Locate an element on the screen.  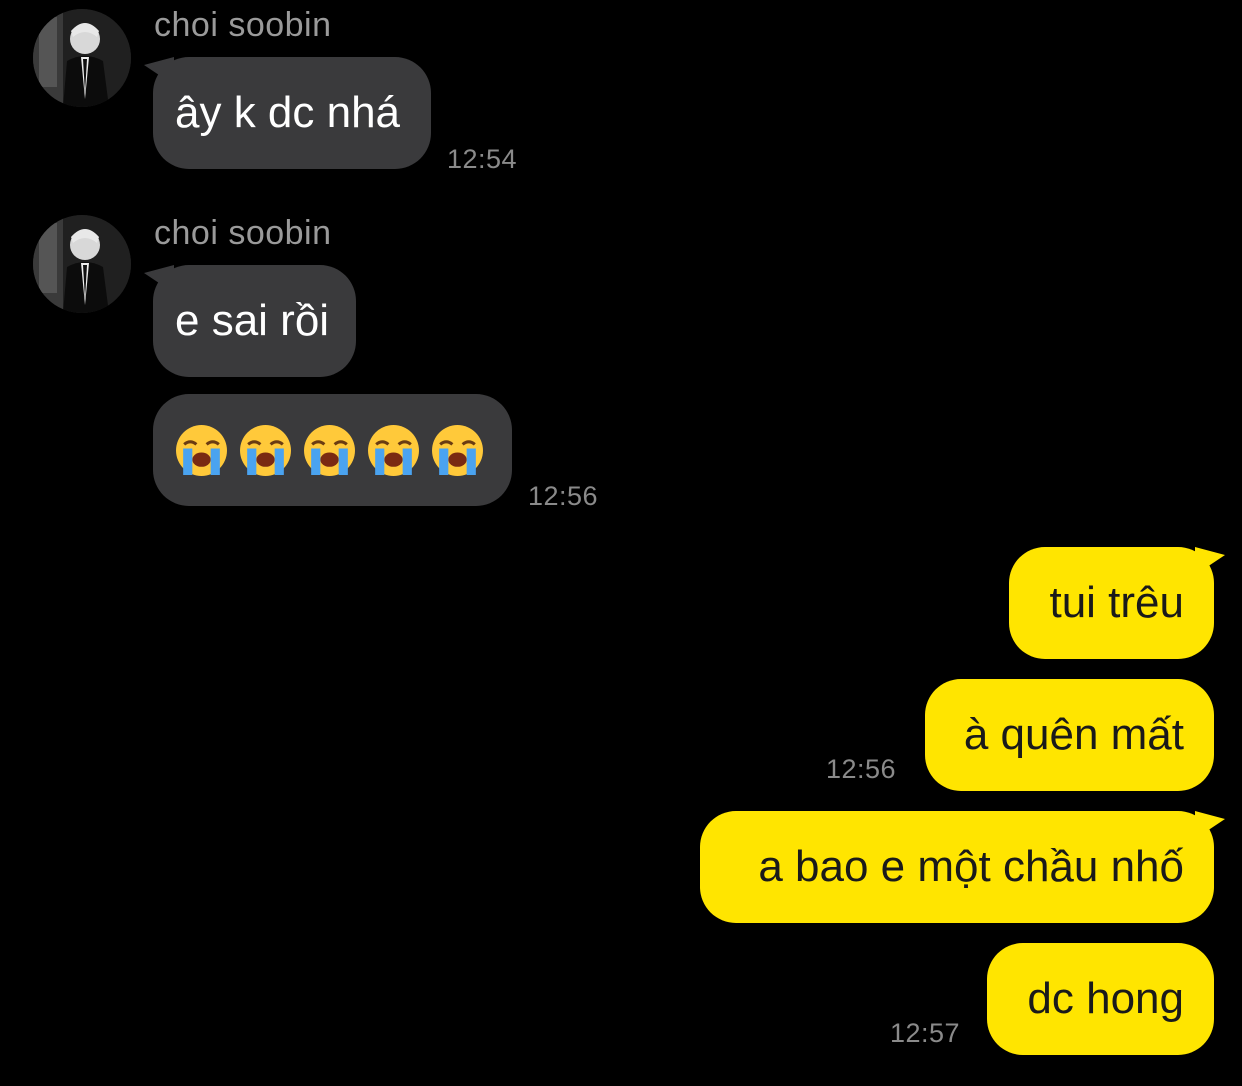
outgoing-message-bubble: tui trêu is located at coordinates (1117, 603).